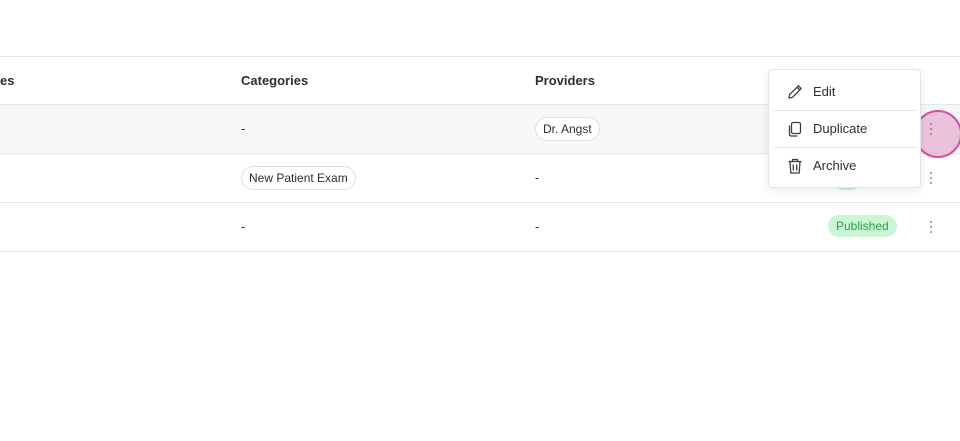 This screenshot has height=441, width=960. What do you see at coordinates (480, 227) in the screenshot?
I see `table-row: - - Published` at bounding box center [480, 227].